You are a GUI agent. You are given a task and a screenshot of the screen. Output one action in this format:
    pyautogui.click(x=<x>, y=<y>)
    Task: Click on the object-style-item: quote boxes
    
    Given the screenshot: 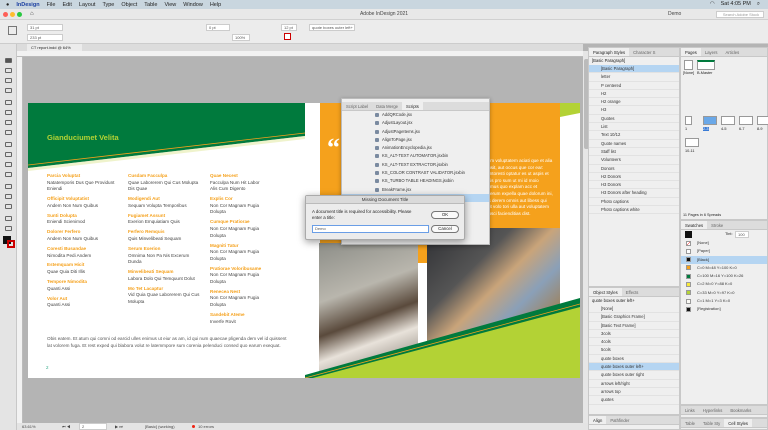 What is the action you would take?
    pyautogui.click(x=634, y=359)
    